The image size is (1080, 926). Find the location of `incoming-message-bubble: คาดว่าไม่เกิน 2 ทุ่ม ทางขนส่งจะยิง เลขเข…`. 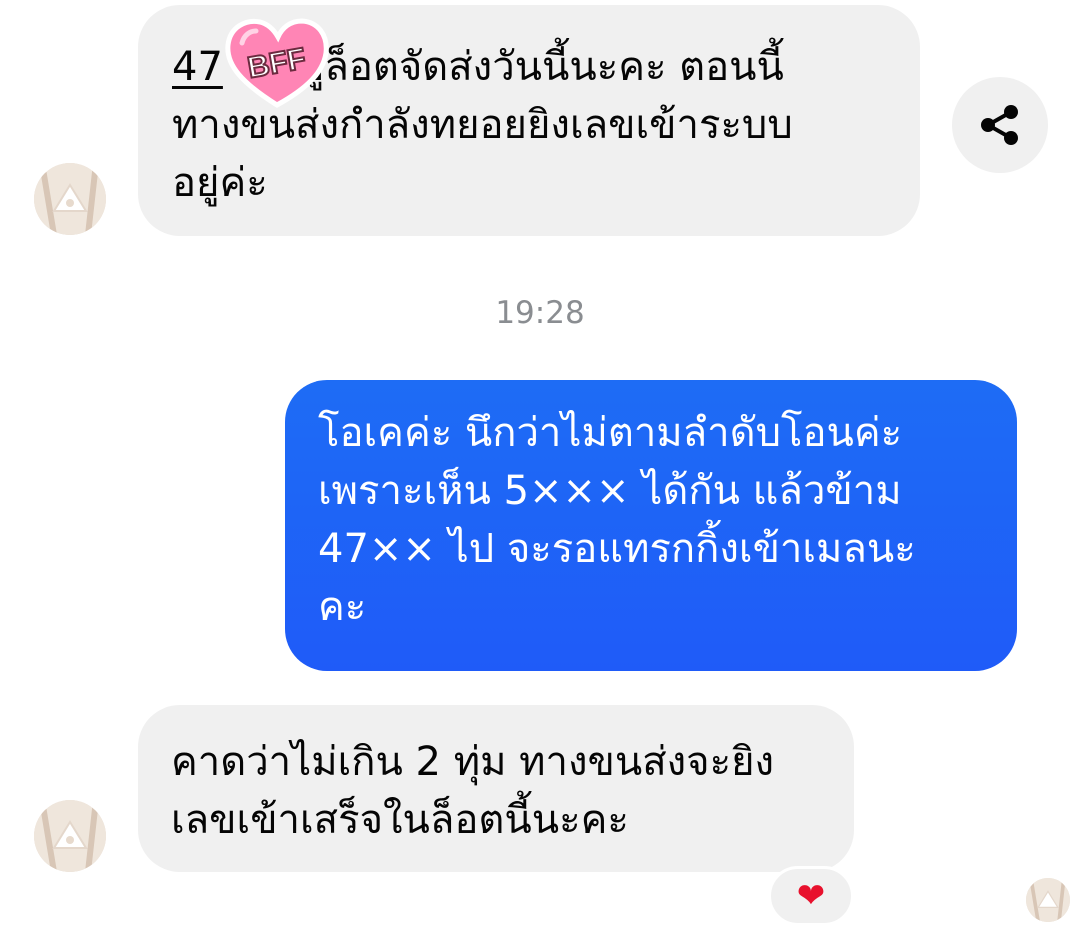

incoming-message-bubble: คาดว่าไม่เกิน 2 ทุ่ม ทางขนส่งจะยิง เลขเข… is located at coordinates (496, 788).